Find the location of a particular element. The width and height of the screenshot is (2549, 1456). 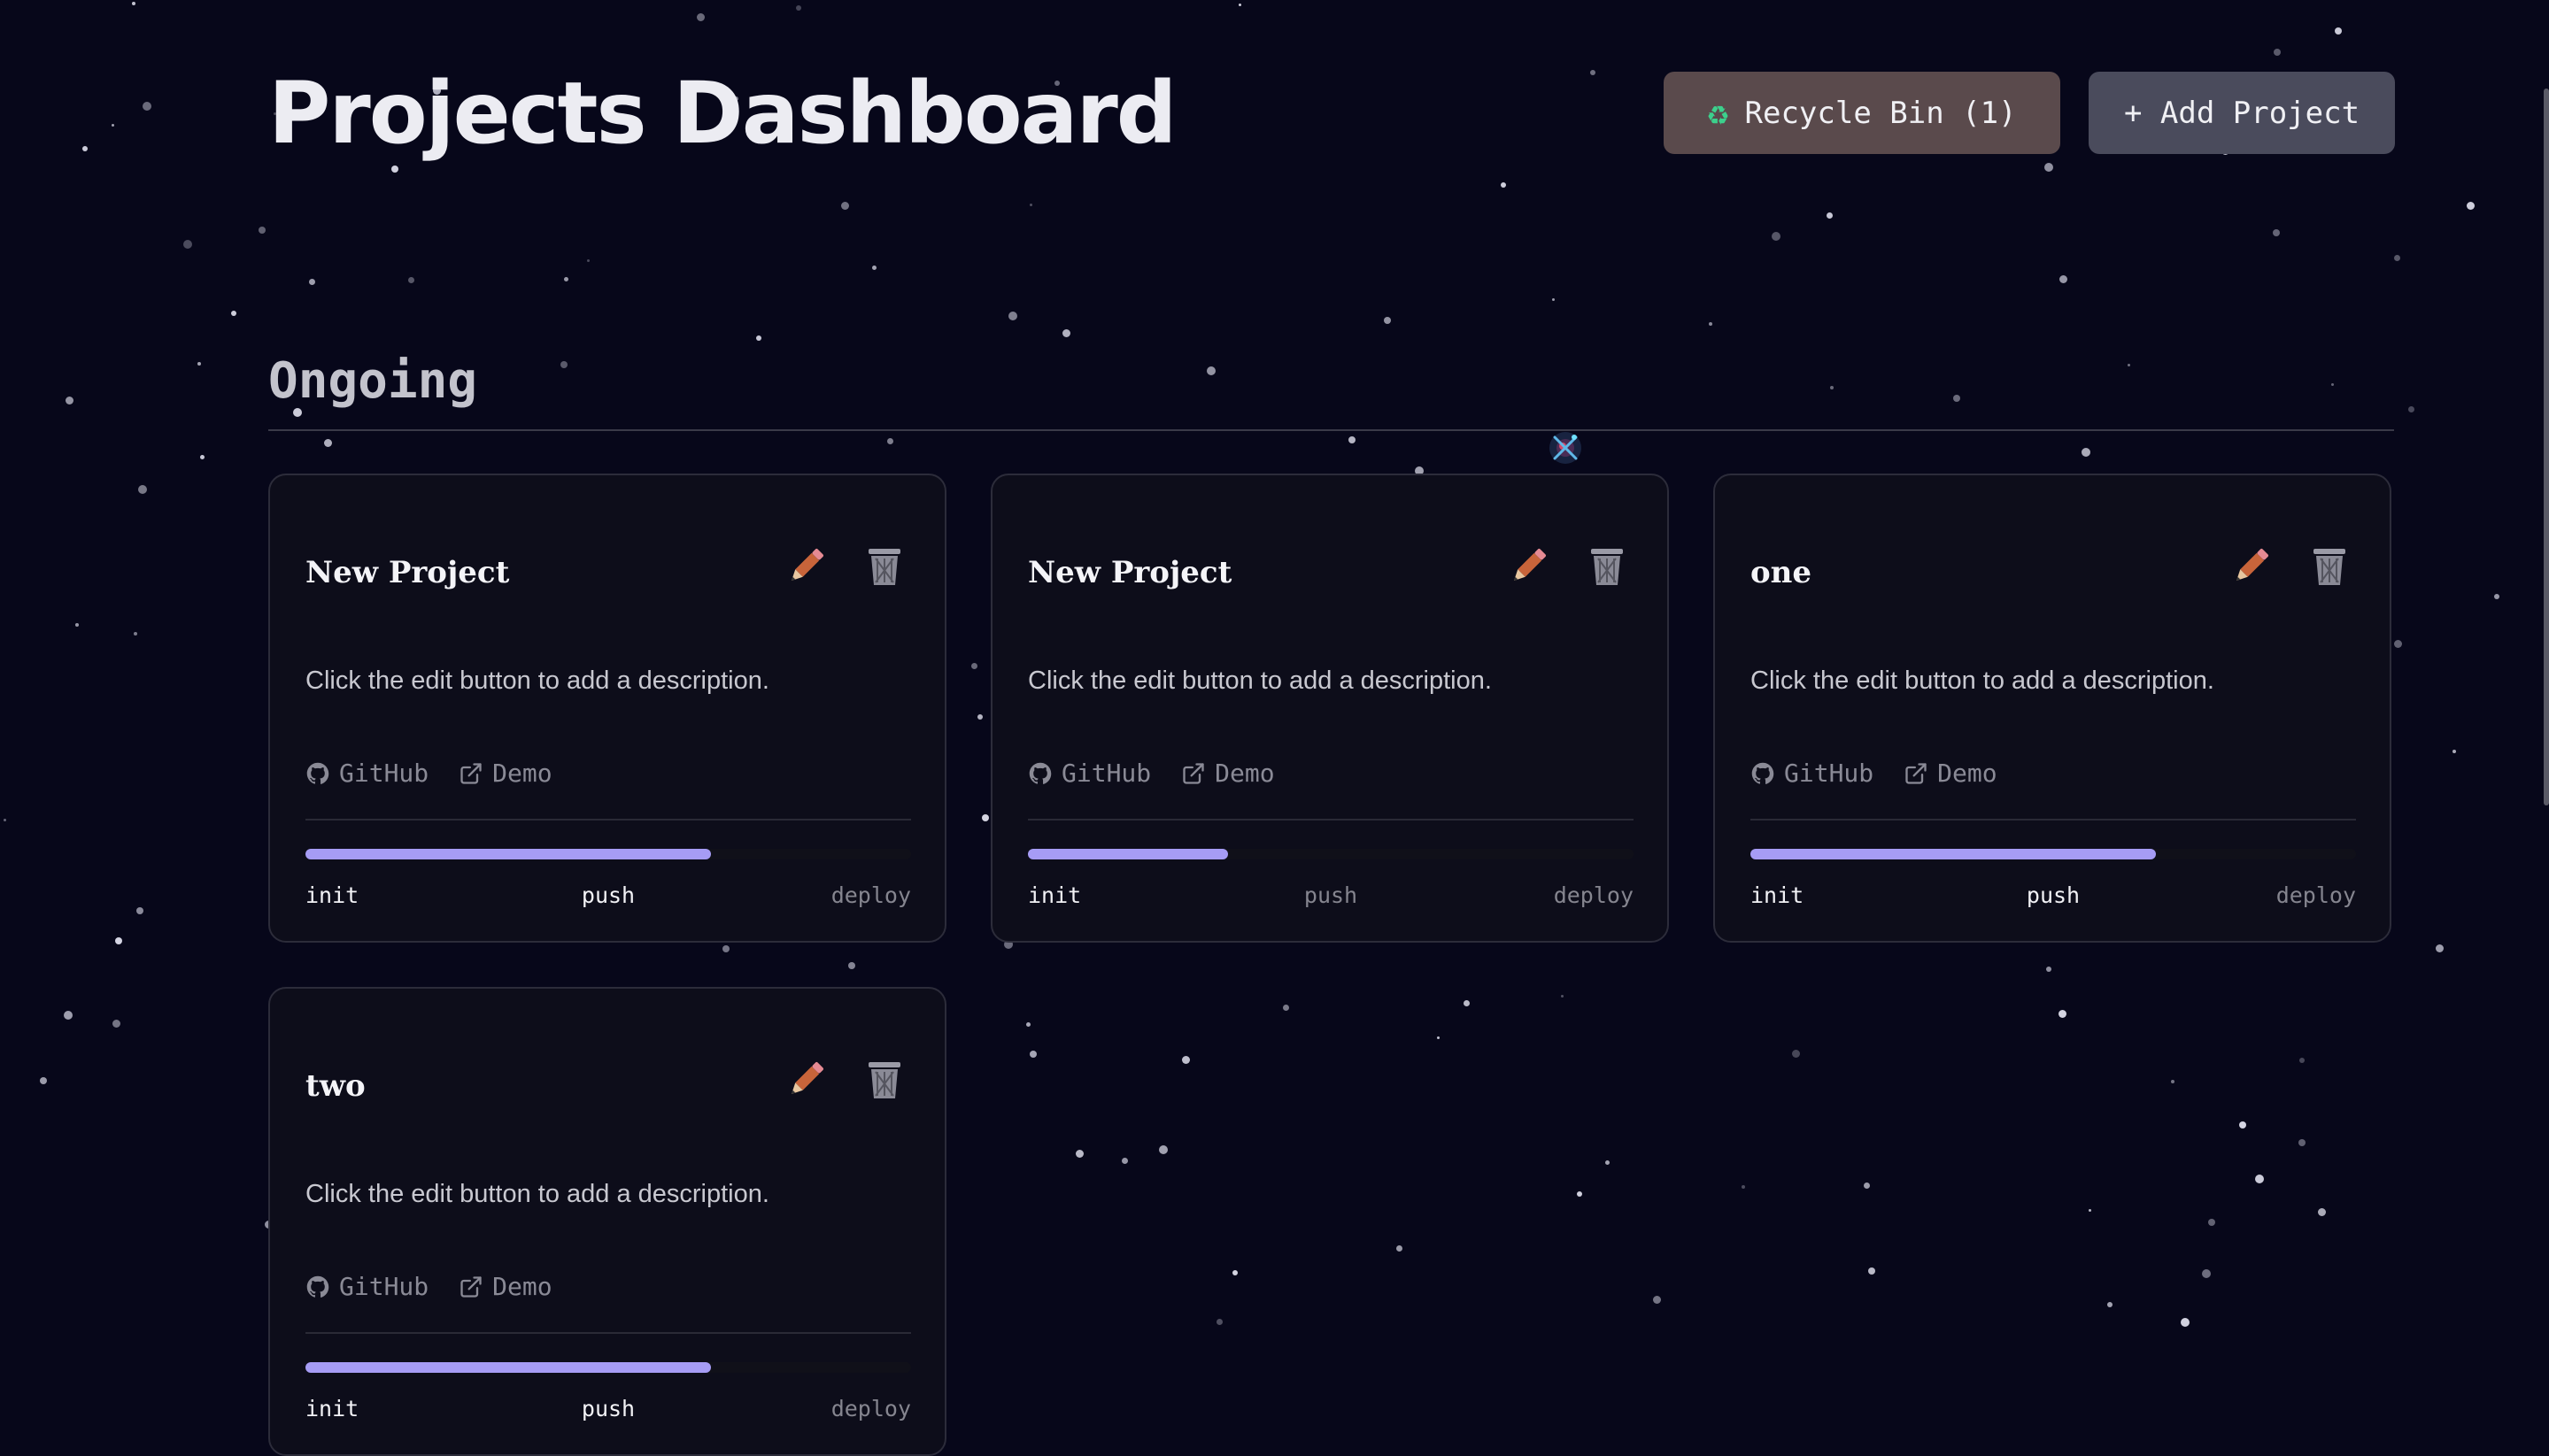

card-divider is located at coordinates (1331, 819).